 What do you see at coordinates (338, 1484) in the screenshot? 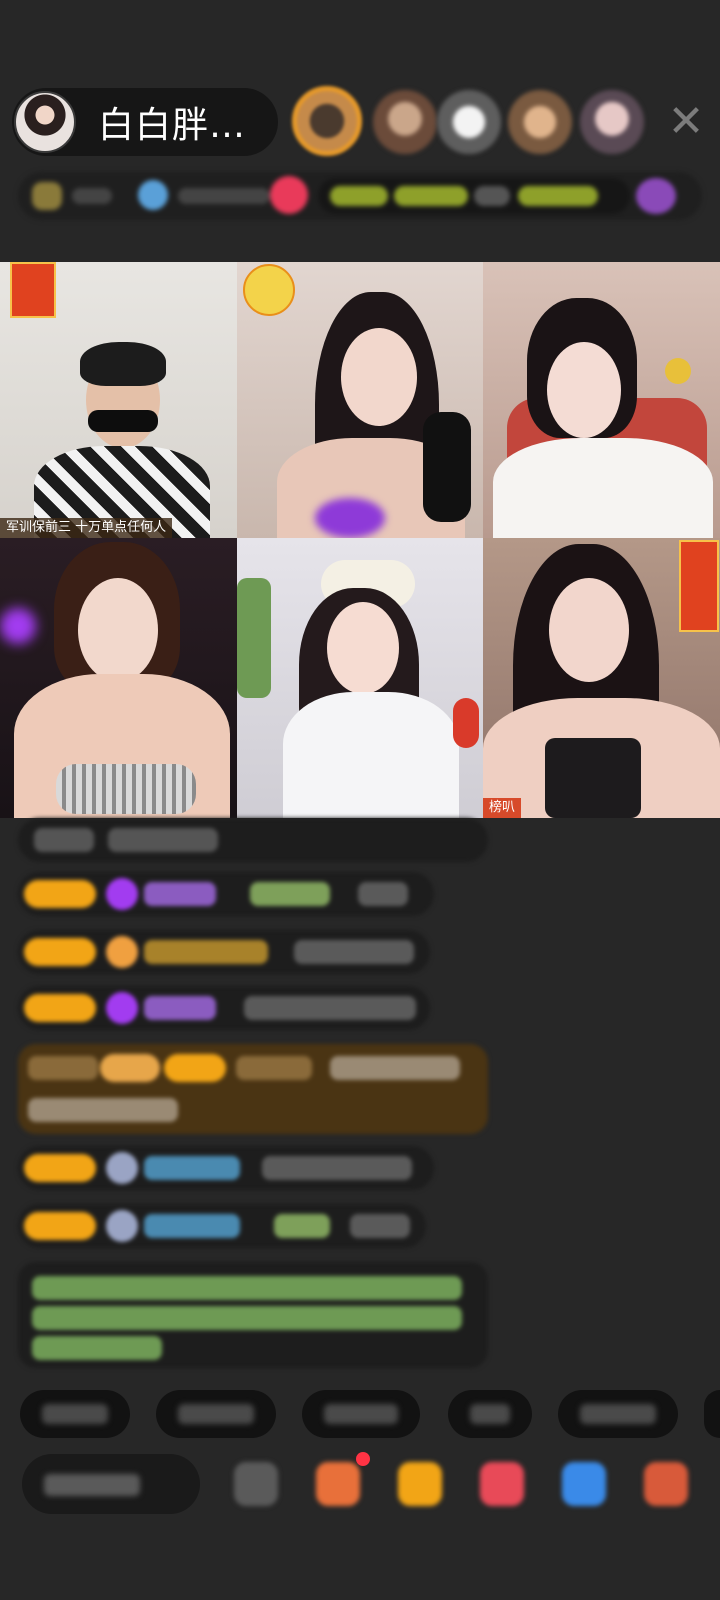
I see `gift-box-icon` at bounding box center [338, 1484].